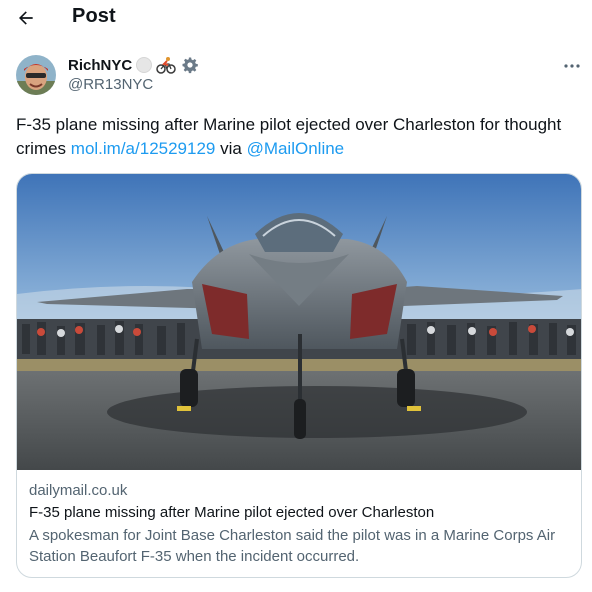 The width and height of the screenshot is (592, 592). Describe the element at coordinates (100, 65) in the screenshot. I see `author-display-name: RichNYC` at that location.